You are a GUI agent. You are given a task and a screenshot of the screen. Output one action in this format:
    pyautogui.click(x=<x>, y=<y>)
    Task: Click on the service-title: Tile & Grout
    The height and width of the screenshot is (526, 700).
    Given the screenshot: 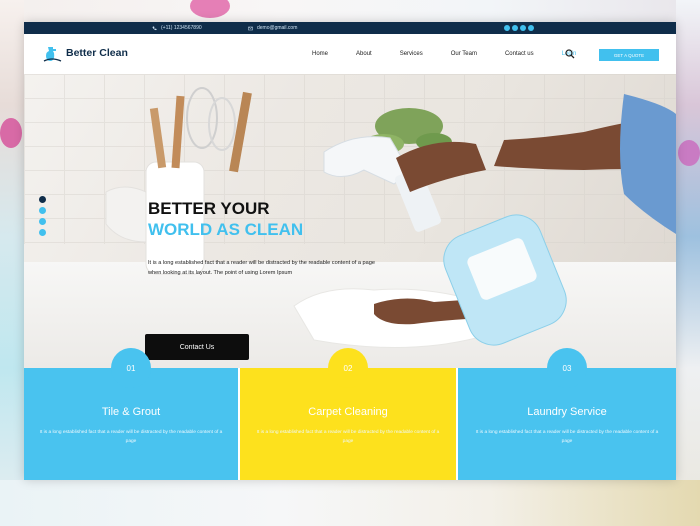 What is the action you would take?
    pyautogui.click(x=131, y=412)
    